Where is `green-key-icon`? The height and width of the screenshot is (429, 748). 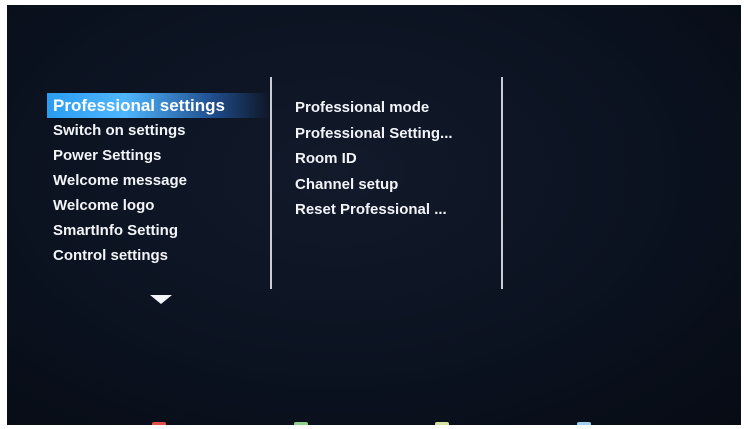 green-key-icon is located at coordinates (301, 423).